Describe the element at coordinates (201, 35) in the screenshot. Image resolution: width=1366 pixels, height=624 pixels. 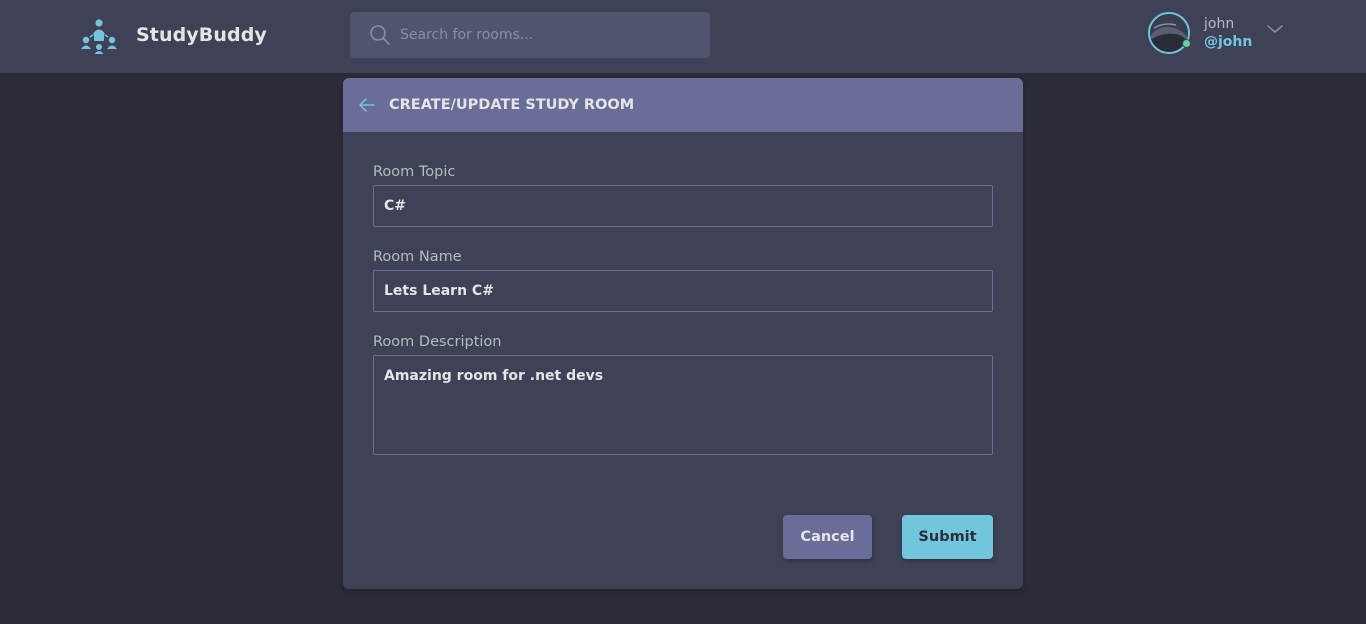
I see `brand-name: StudyBuddy` at that location.